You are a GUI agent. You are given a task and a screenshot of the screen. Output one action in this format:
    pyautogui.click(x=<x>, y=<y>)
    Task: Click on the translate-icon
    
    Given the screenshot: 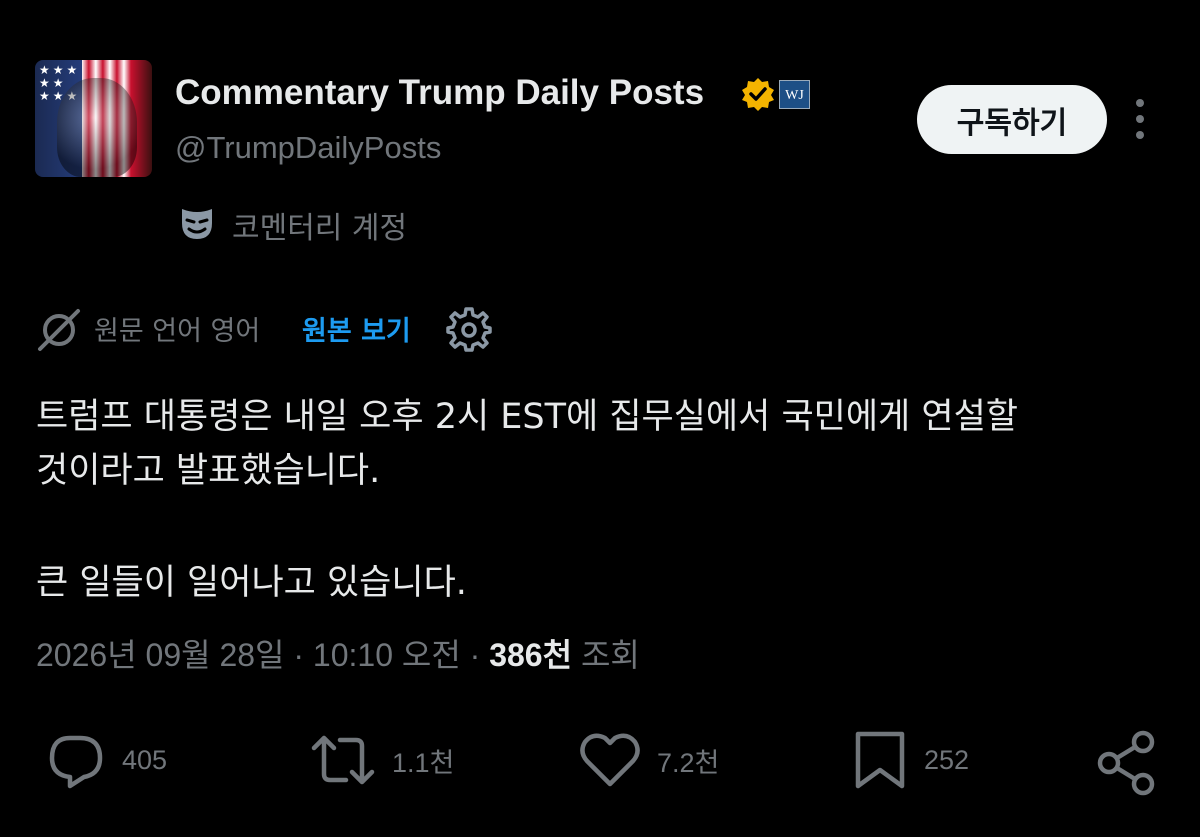 What is the action you would take?
    pyautogui.click(x=59, y=330)
    